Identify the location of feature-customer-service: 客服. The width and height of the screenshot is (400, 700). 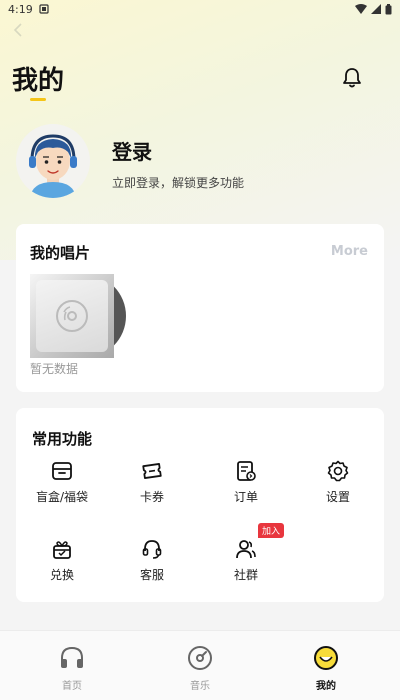
(152, 560).